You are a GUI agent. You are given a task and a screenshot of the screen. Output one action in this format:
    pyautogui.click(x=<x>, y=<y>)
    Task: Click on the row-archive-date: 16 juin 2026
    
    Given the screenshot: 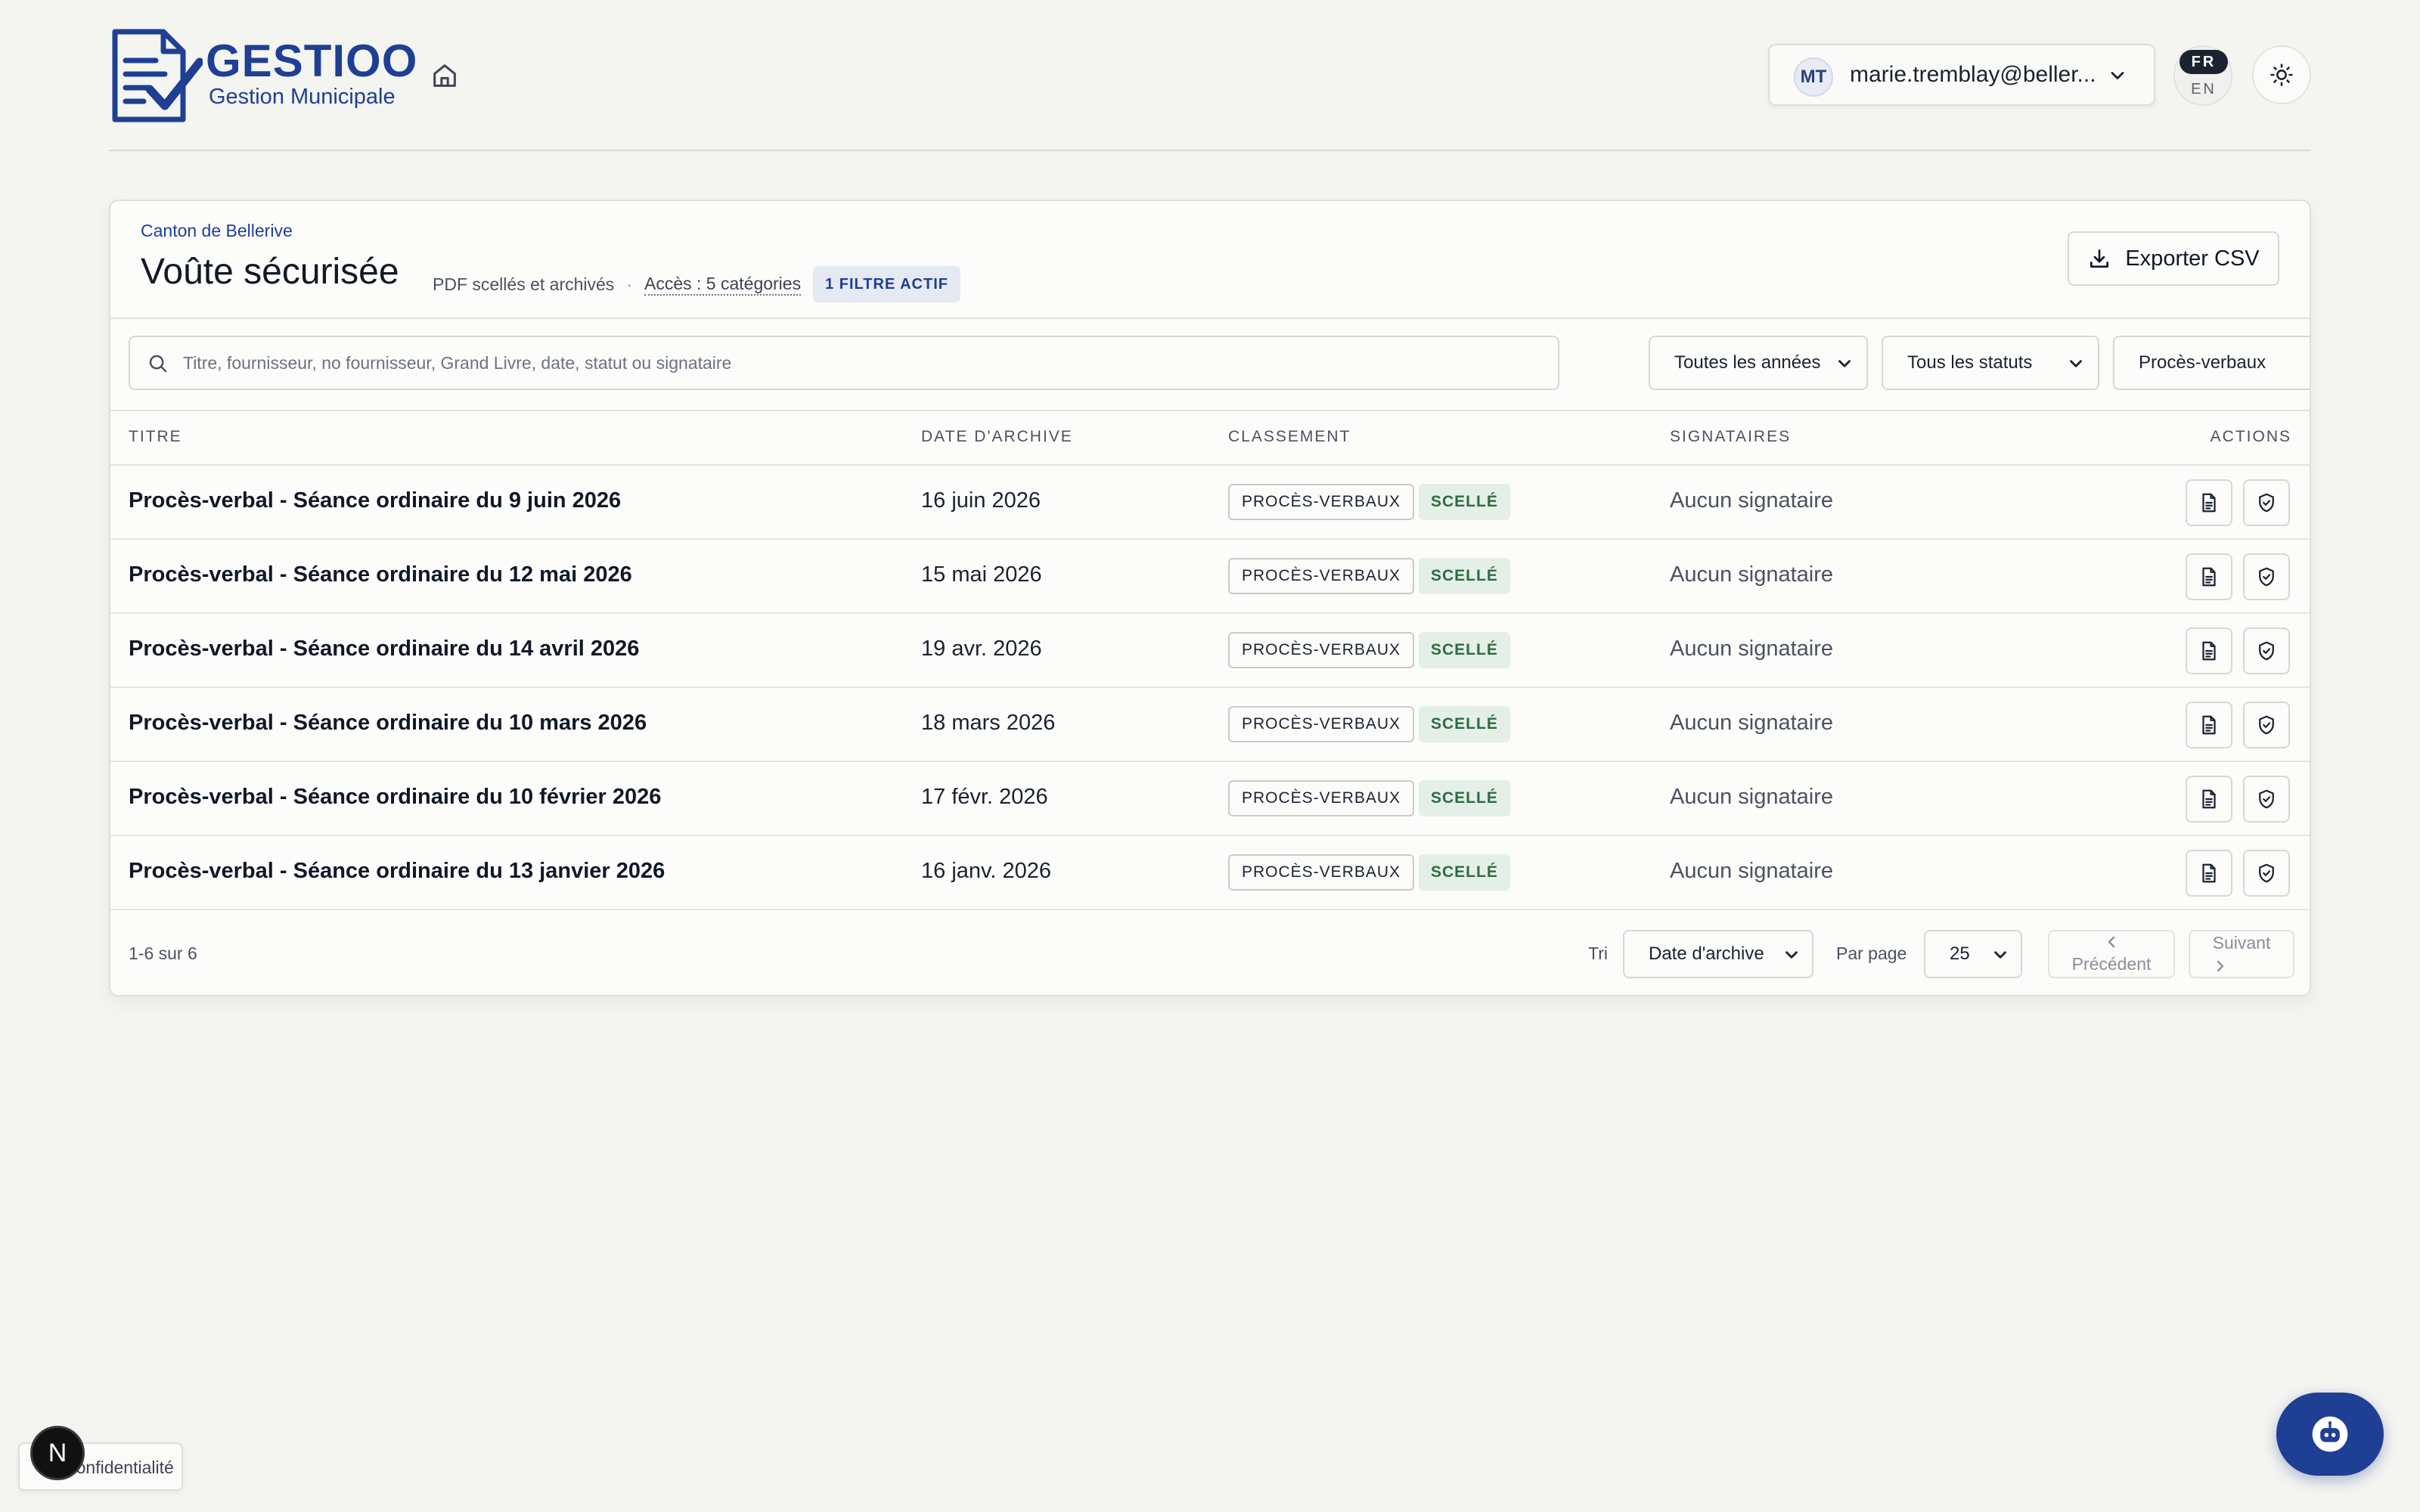 What is the action you would take?
    pyautogui.click(x=981, y=500)
    